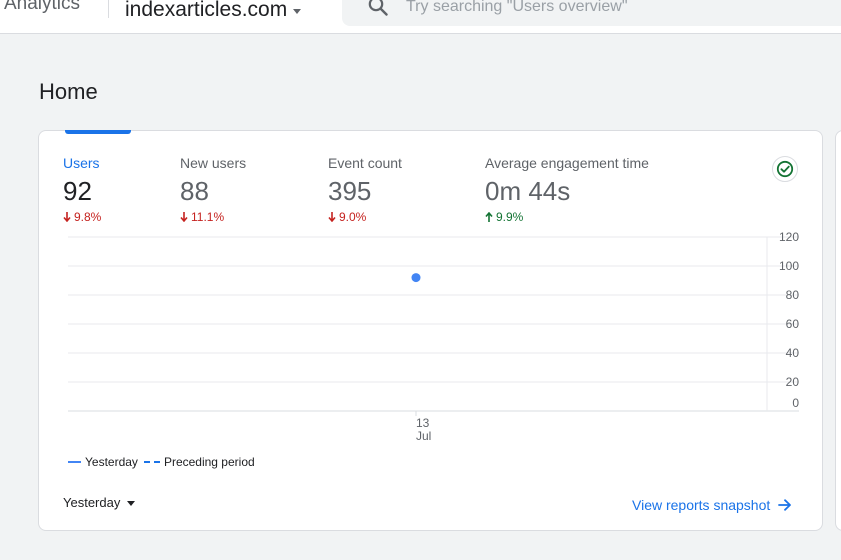 This screenshot has height=560, width=841. Describe the element at coordinates (378, 9) in the screenshot. I see `search-icon` at that location.